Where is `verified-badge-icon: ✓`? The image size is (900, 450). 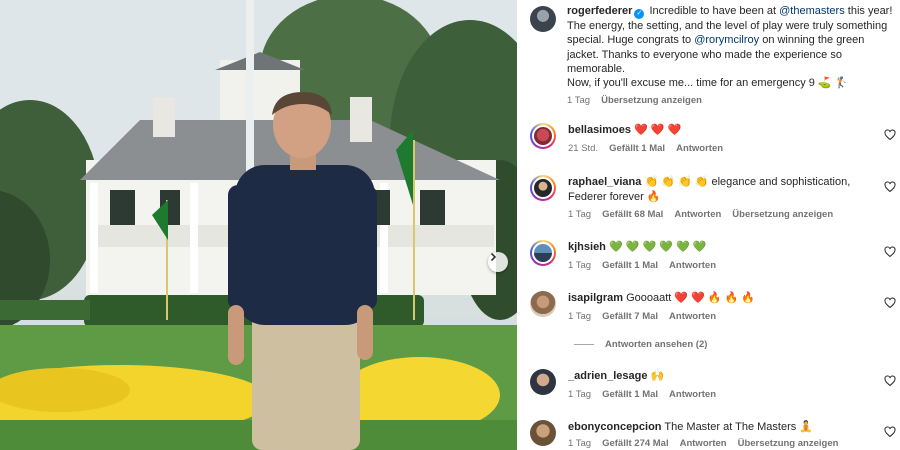 verified-badge-icon: ✓ is located at coordinates (639, 14).